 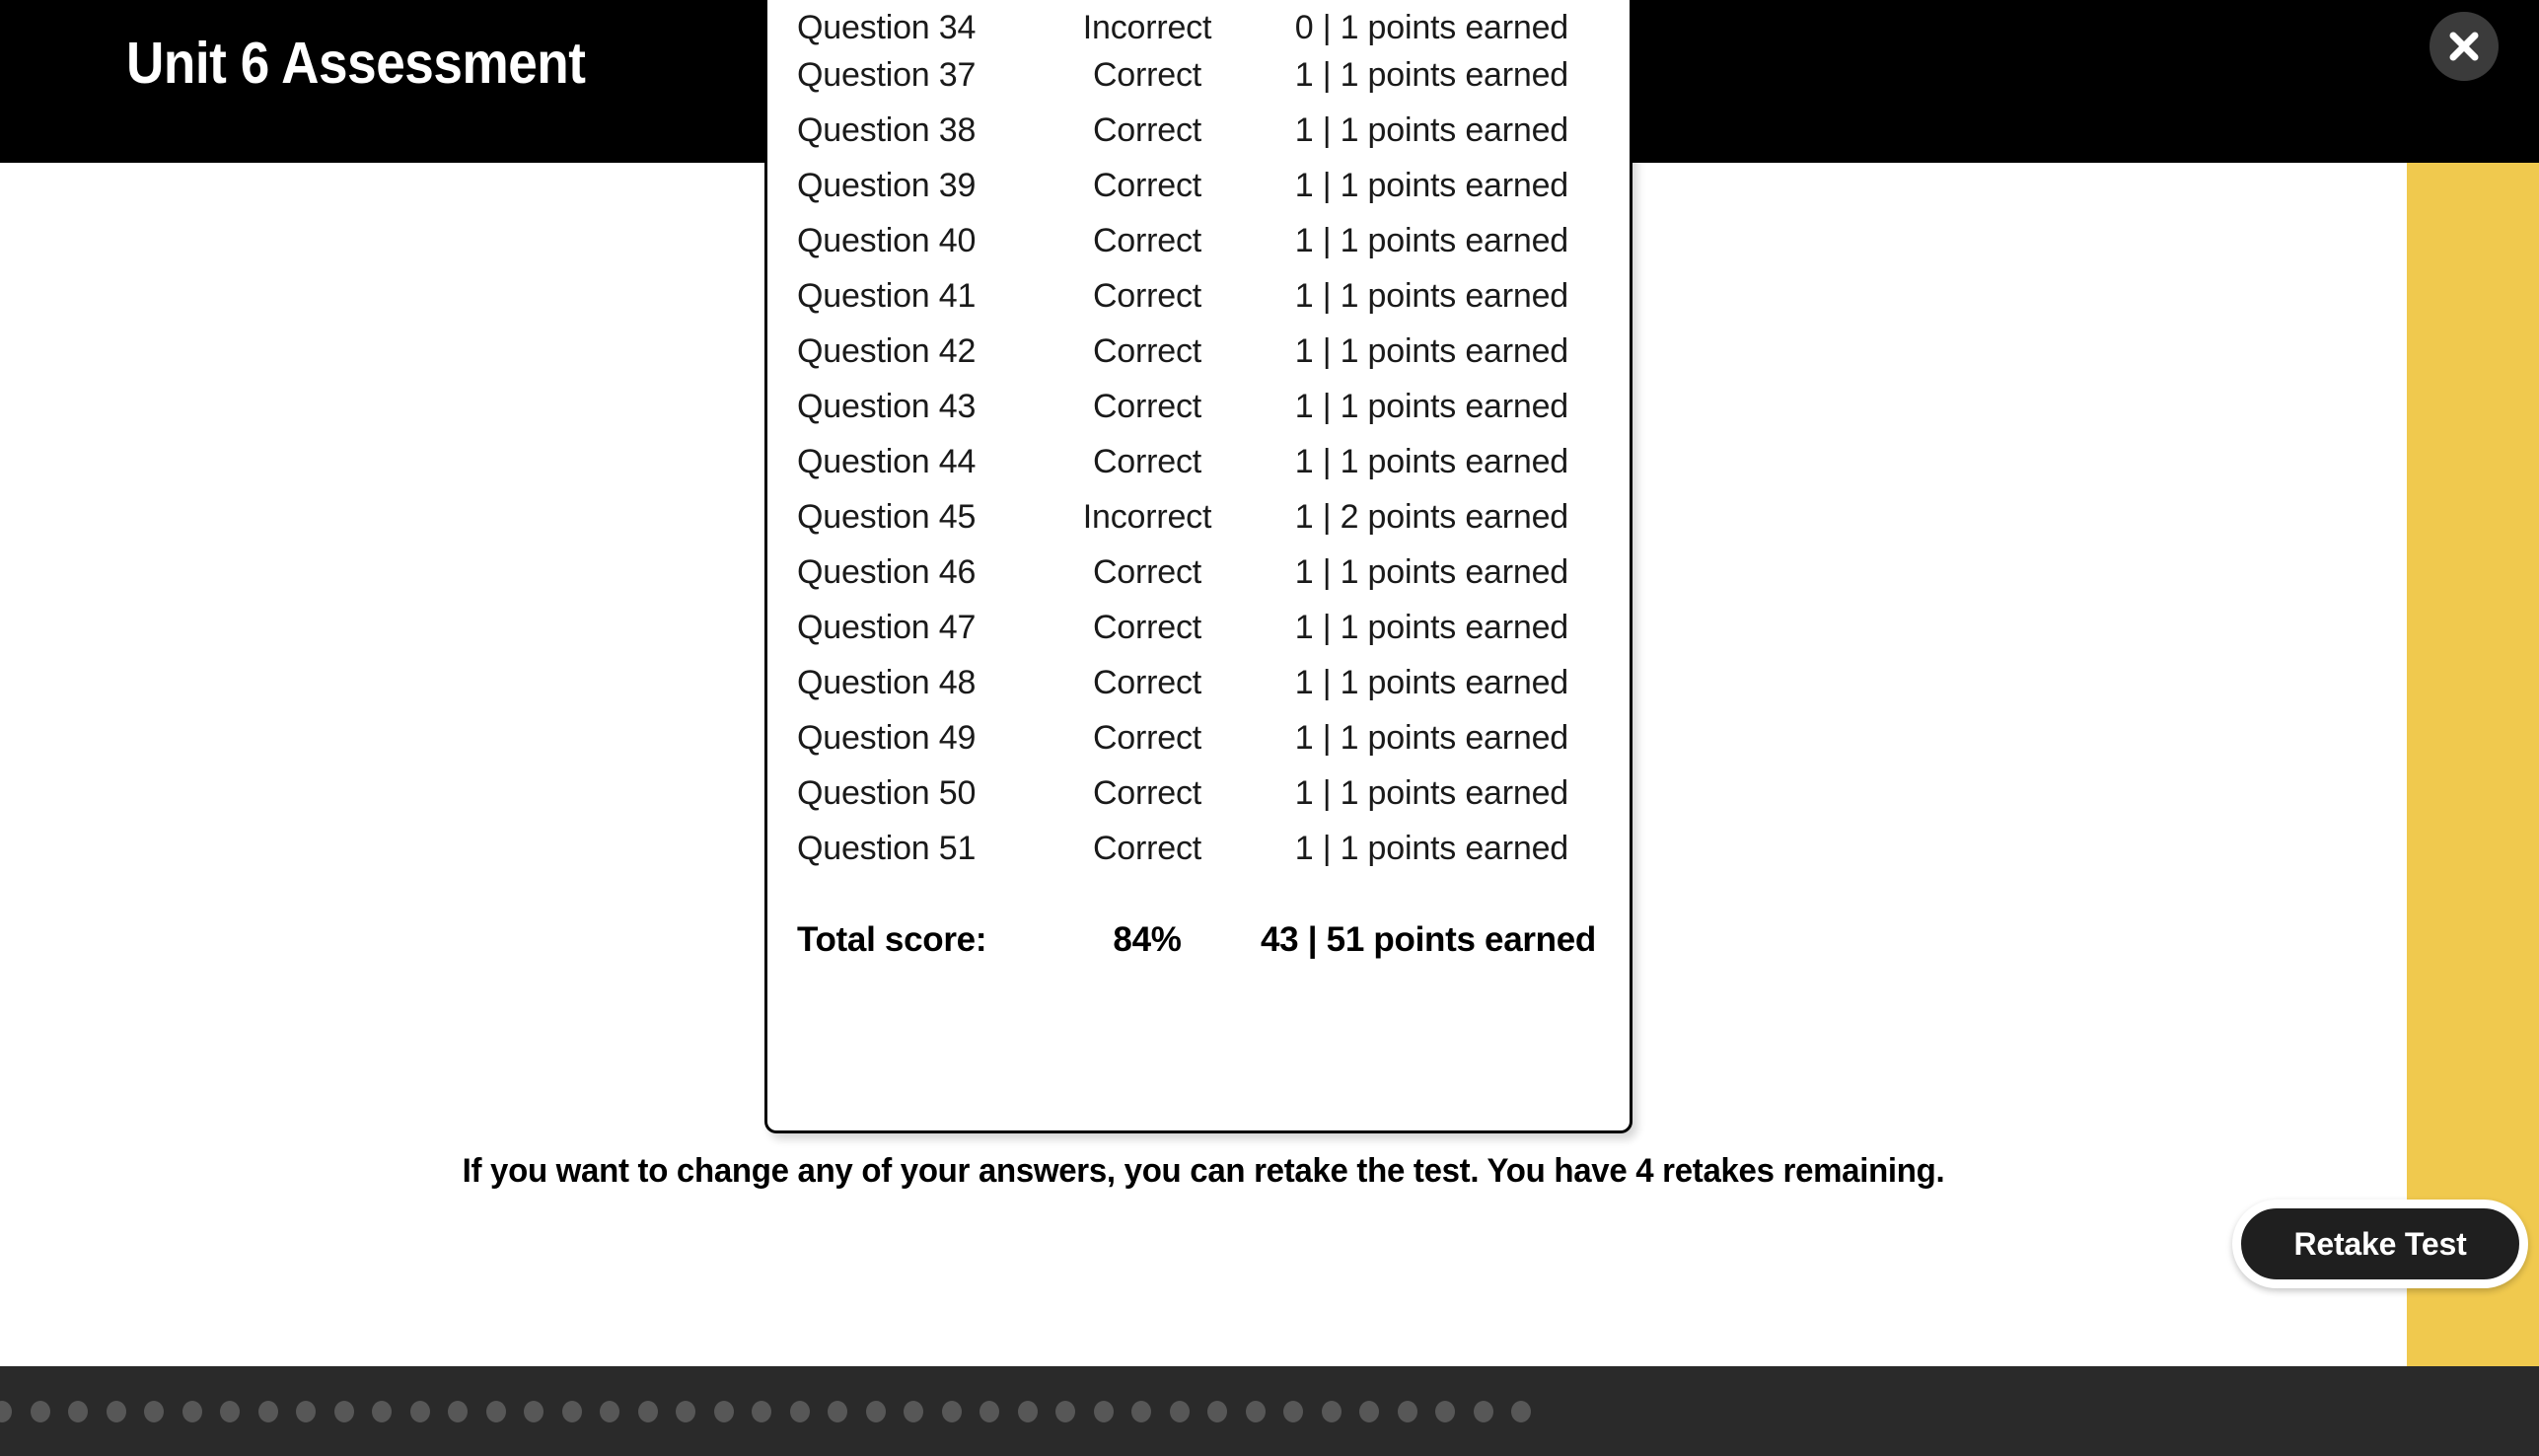 I want to click on footer-progress-bar, so click(x=1269, y=1411).